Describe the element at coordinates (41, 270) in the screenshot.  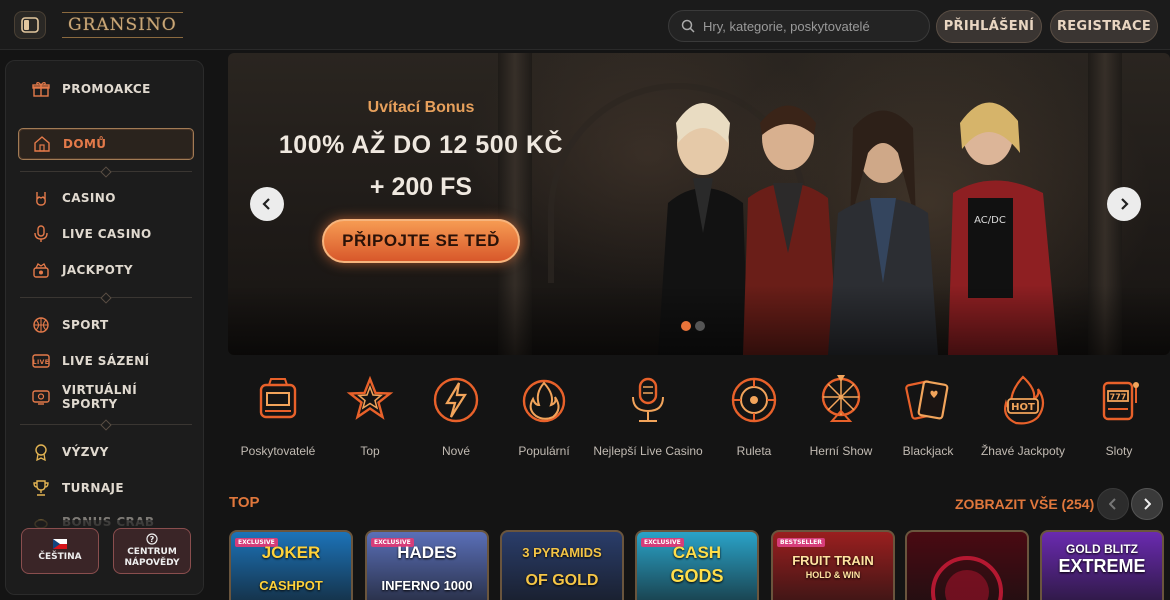
I see `jackpot-icon` at that location.